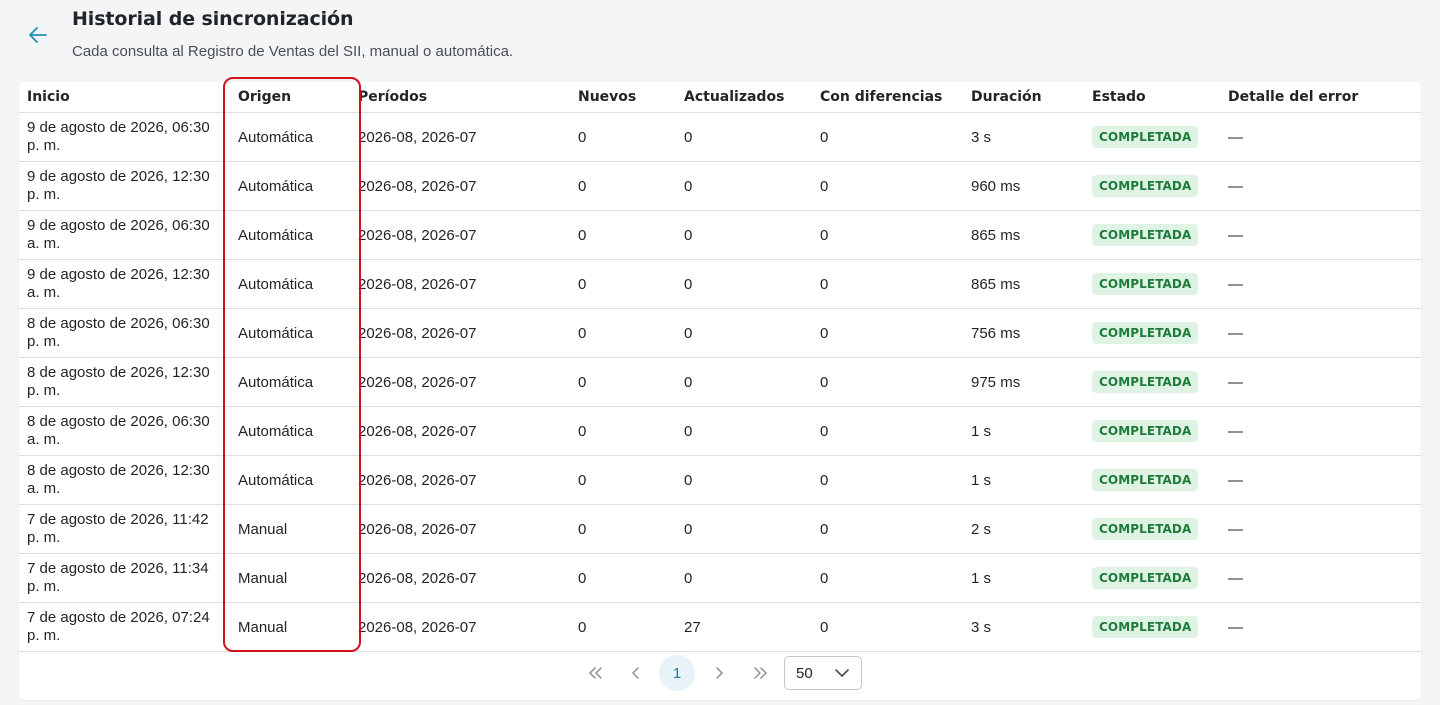 This screenshot has height=705, width=1440. Describe the element at coordinates (122, 480) in the screenshot. I see `cell-inicio: 8 de agosto de 2026, 12:30 a. m.` at that location.